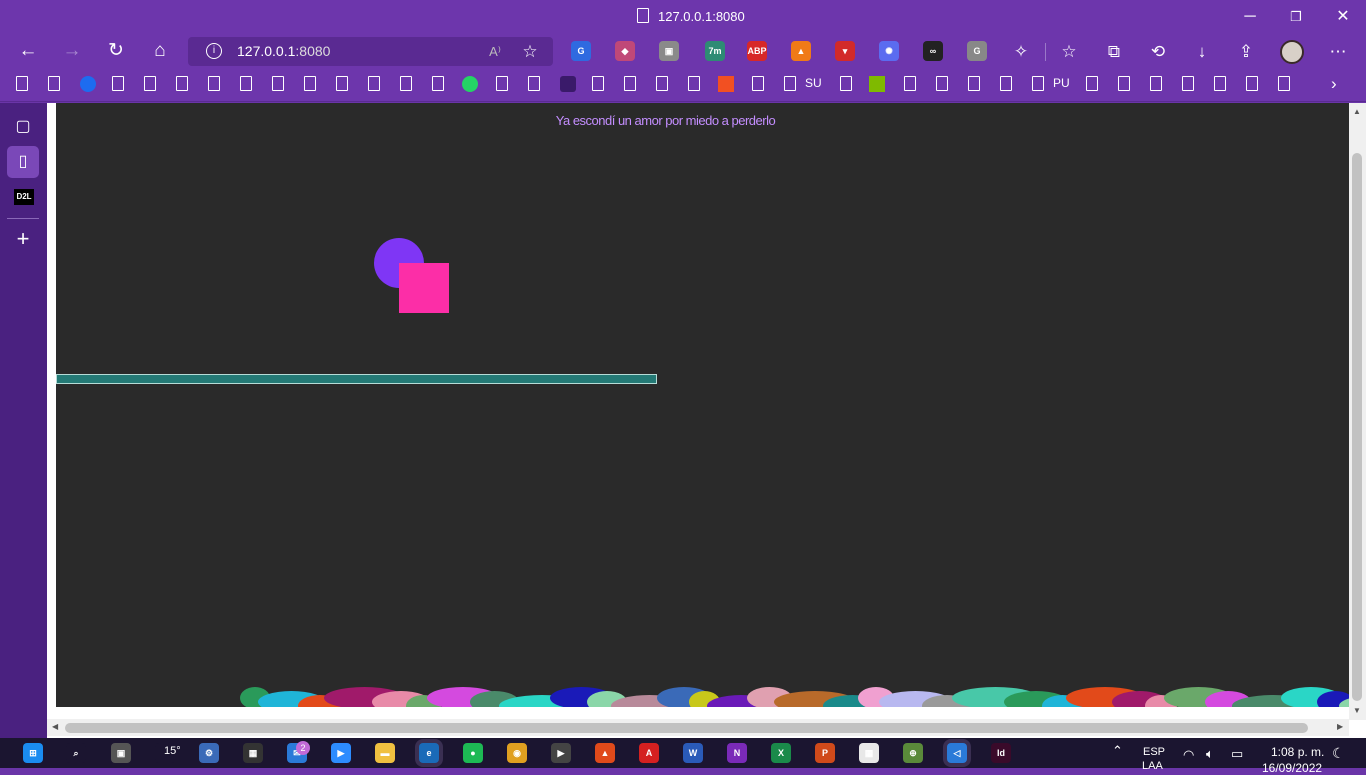 Image resolution: width=1366 pixels, height=775 pixels. Describe the element at coordinates (1069, 52) in the screenshot. I see `favorites-icon: ☆` at that location.